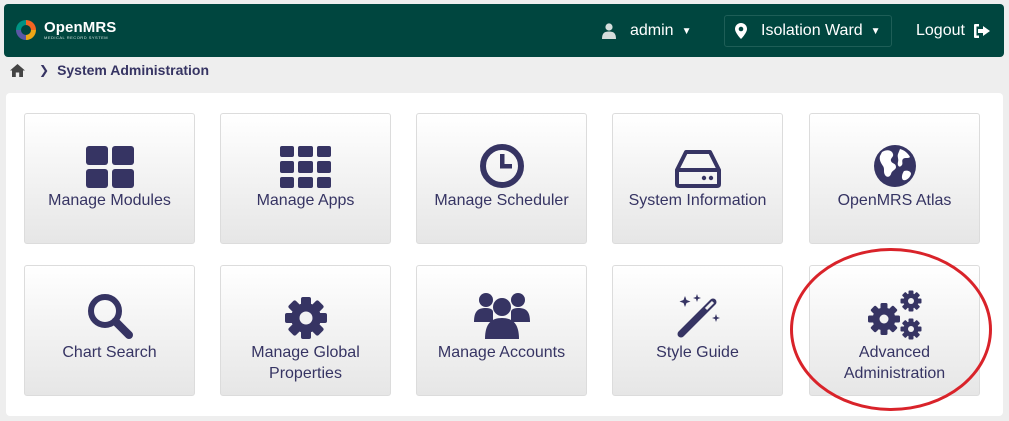  What do you see at coordinates (501, 200) in the screenshot?
I see `tile-label: Manage Scheduler` at bounding box center [501, 200].